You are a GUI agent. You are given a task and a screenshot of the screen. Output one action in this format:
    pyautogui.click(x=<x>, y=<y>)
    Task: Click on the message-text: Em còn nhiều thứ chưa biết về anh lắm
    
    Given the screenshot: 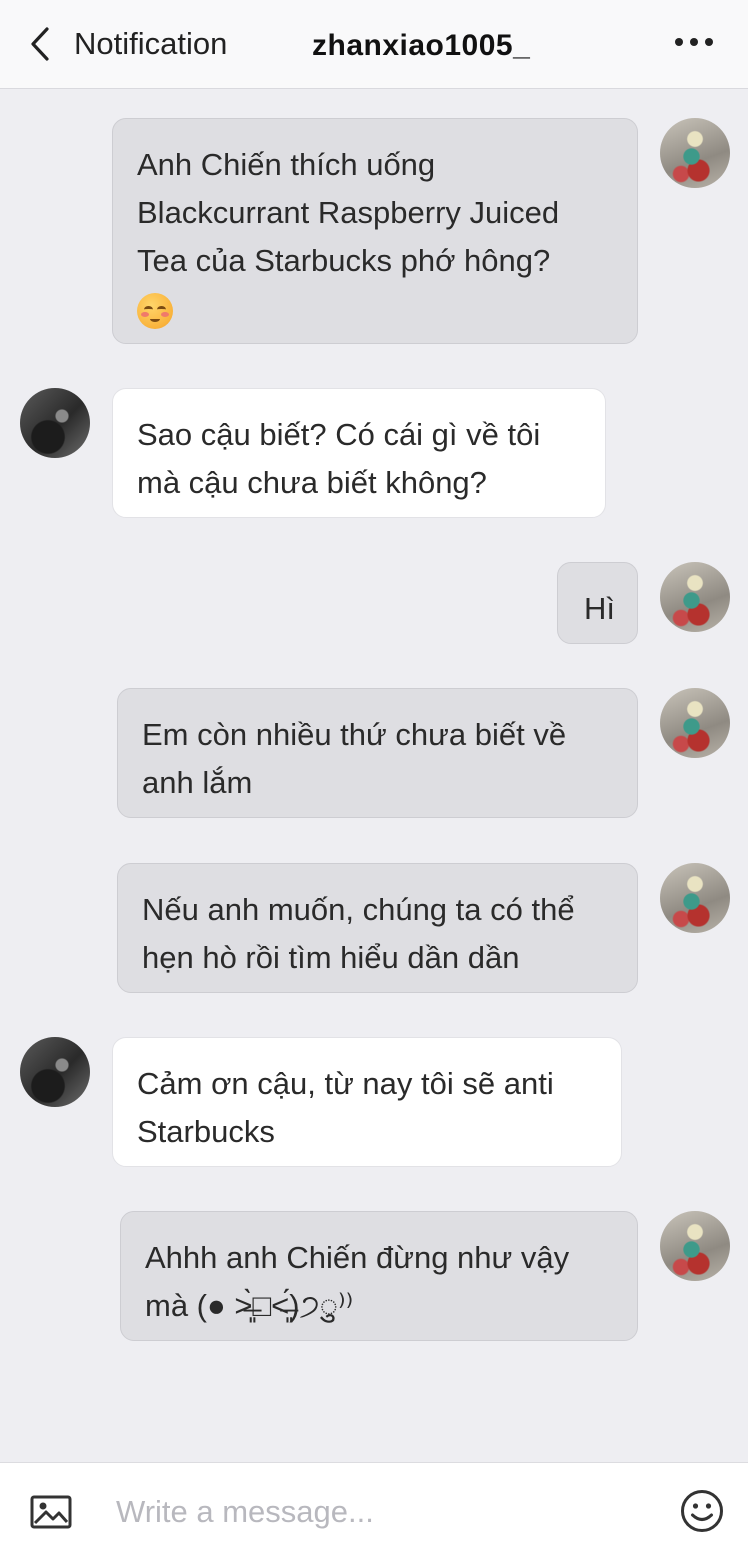 What is the action you would take?
    pyautogui.click(x=354, y=758)
    